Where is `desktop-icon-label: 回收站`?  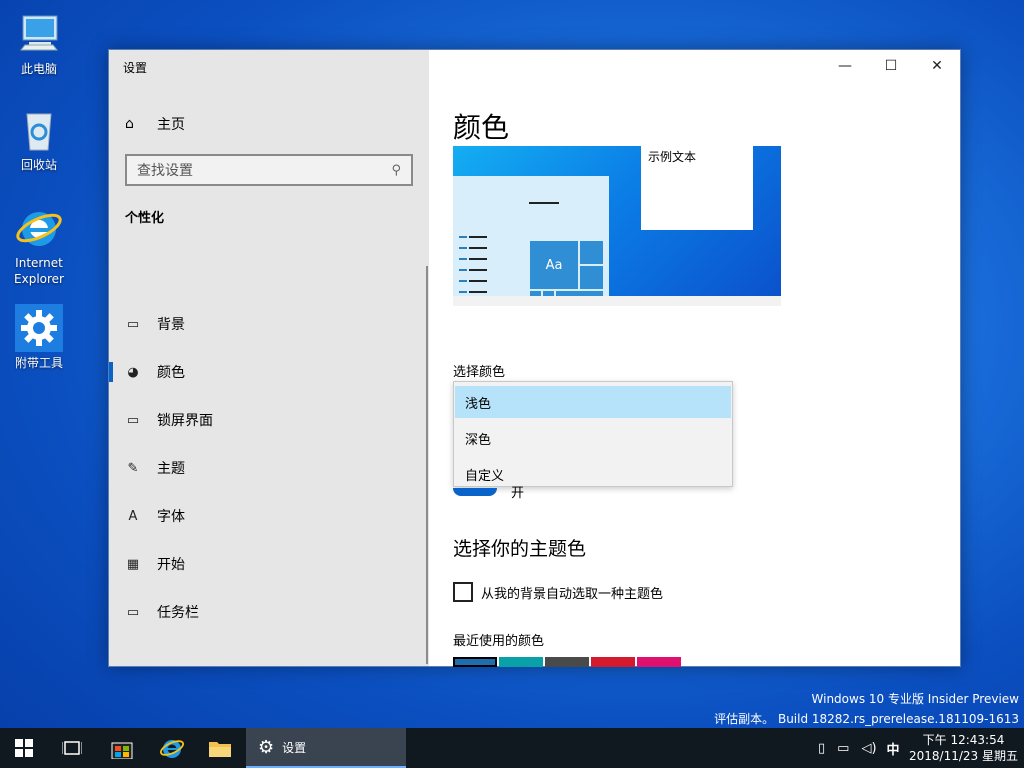
desktop-icon-label: 回收站 is located at coordinates (38, 165).